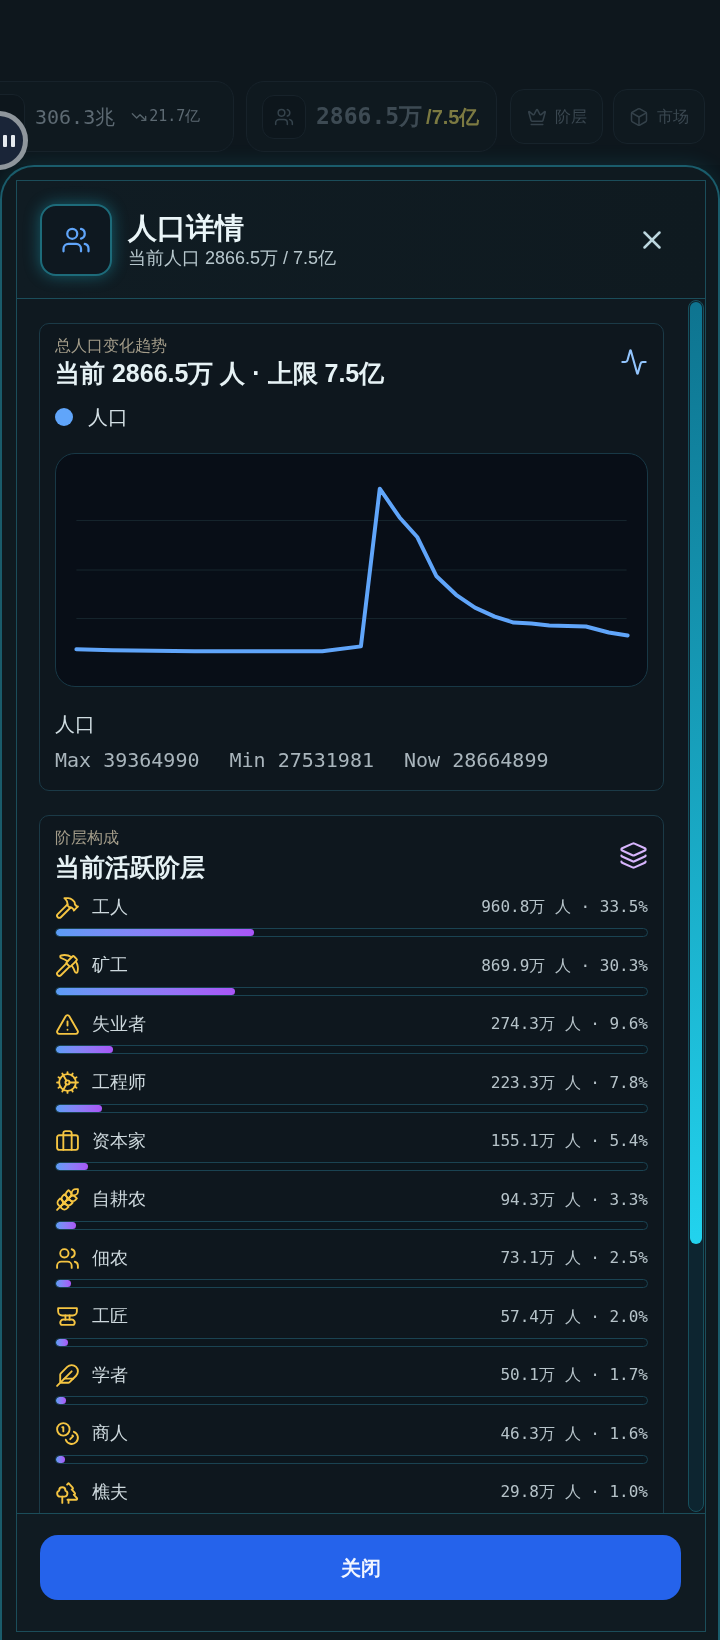 The height and width of the screenshot is (1640, 720). Describe the element at coordinates (569, 1024) in the screenshot. I see `class-reading: 274.3万 人 · 9.6%` at that location.